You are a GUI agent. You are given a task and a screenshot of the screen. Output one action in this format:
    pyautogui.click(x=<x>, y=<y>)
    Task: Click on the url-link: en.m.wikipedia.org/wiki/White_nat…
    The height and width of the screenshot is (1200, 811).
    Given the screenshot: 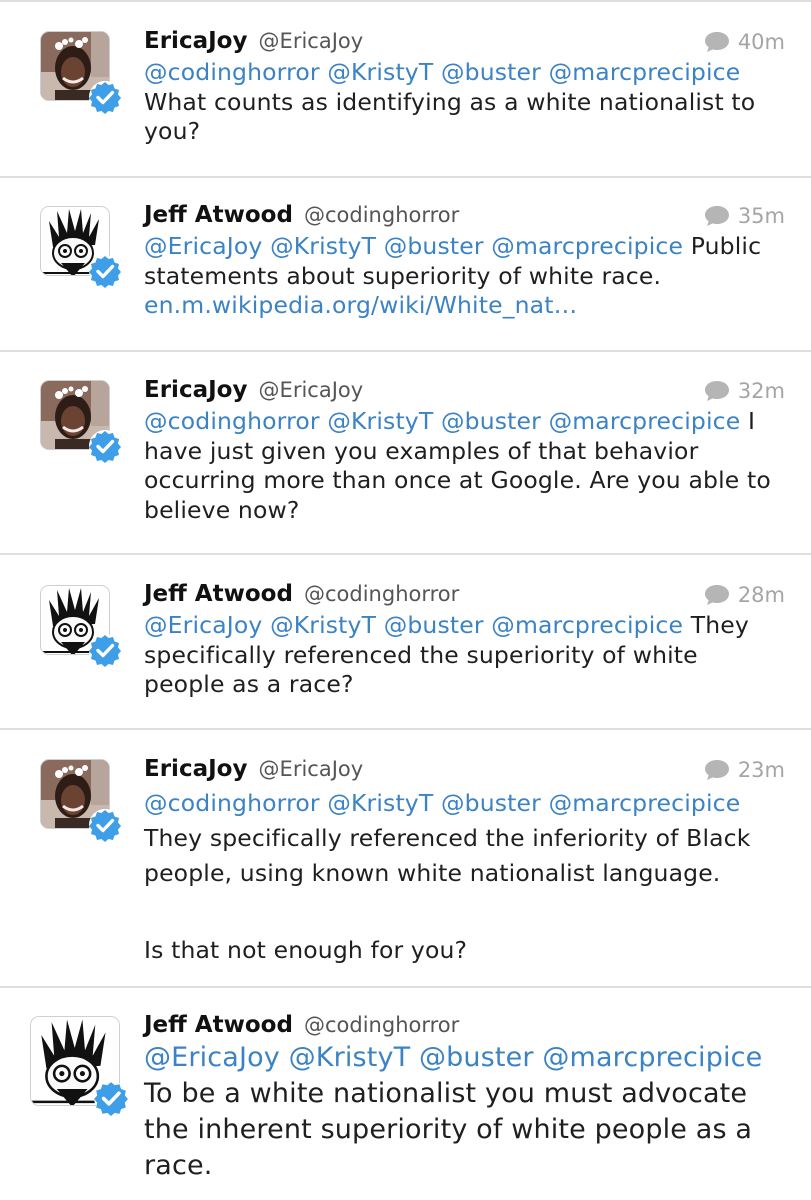 What is the action you would take?
    pyautogui.click(x=463, y=306)
    